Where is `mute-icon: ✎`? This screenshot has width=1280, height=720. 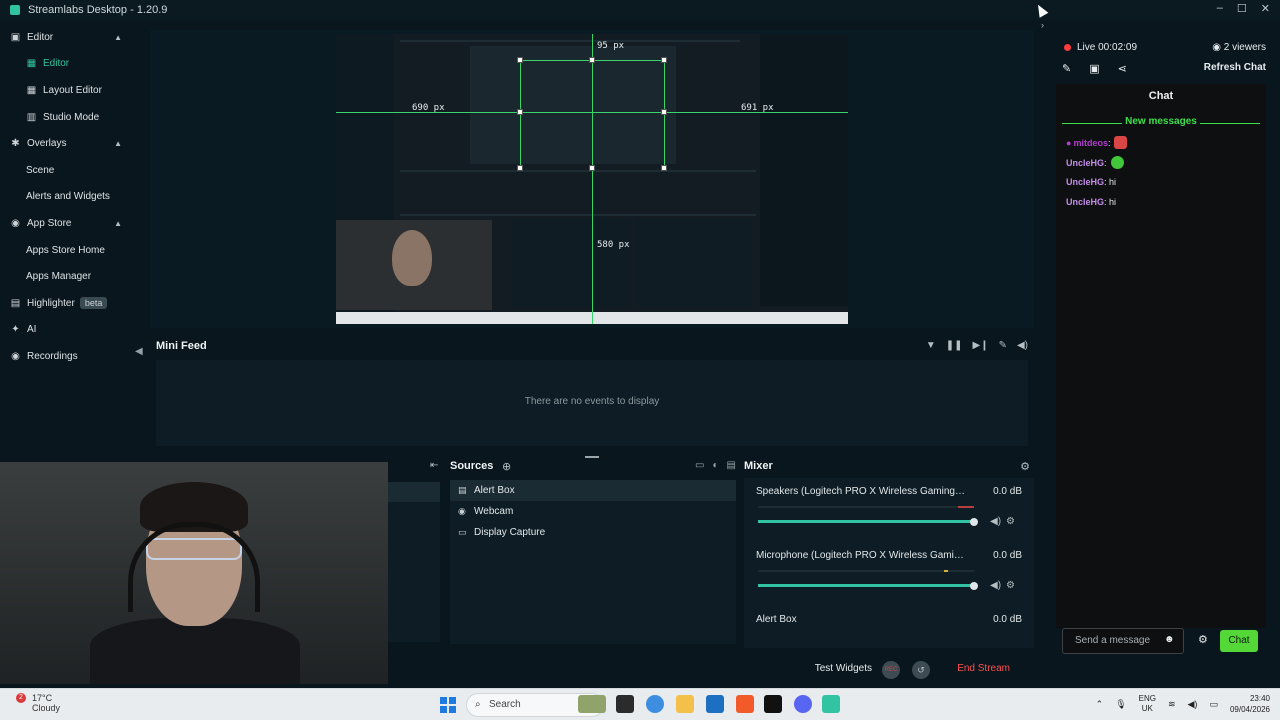
mute-icon: ✎ is located at coordinates (1003, 345).